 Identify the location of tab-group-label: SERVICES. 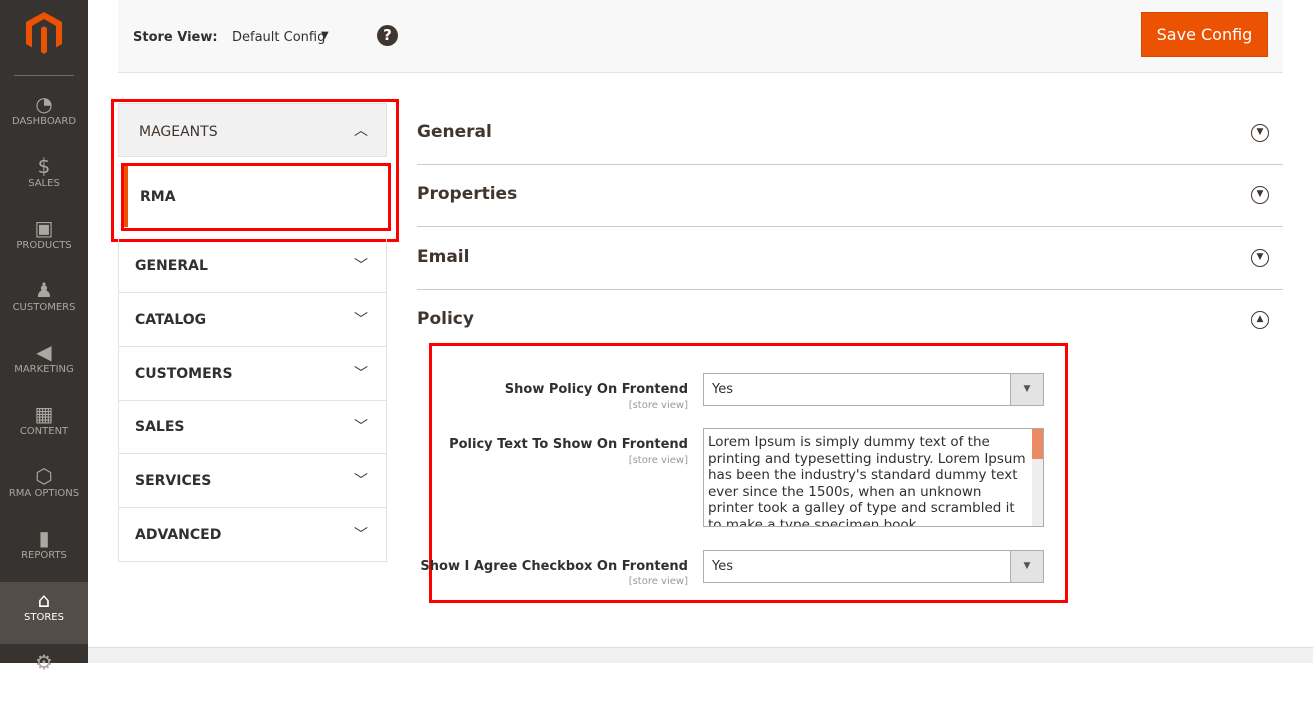
(173, 481).